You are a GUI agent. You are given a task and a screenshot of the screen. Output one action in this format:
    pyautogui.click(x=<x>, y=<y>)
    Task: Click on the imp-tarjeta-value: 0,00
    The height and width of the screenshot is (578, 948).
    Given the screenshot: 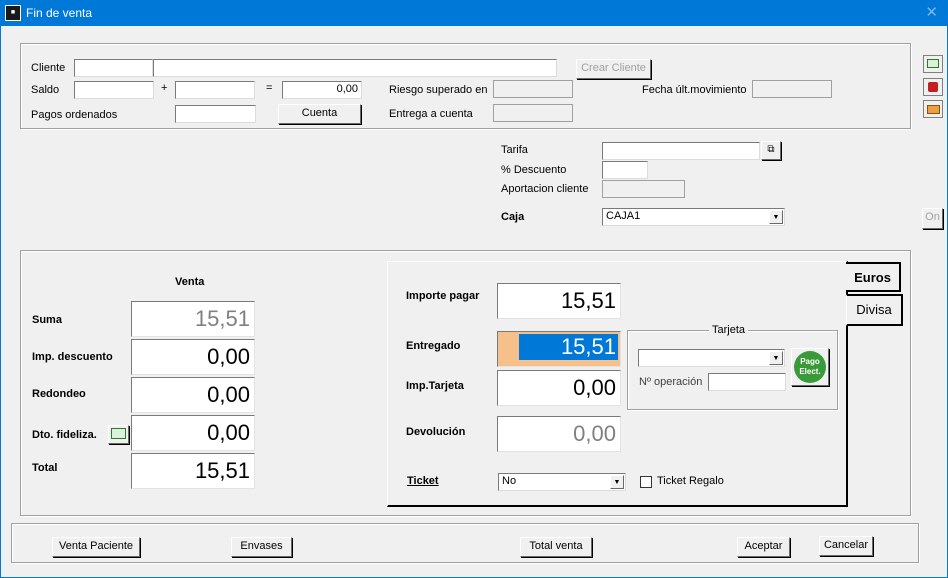 What is the action you would take?
    pyautogui.click(x=559, y=388)
    